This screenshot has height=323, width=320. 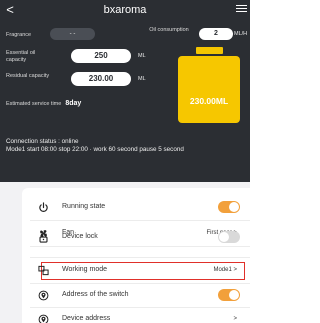 I want to click on list-item-fan: Fan First gear >, so click(x=136, y=233).